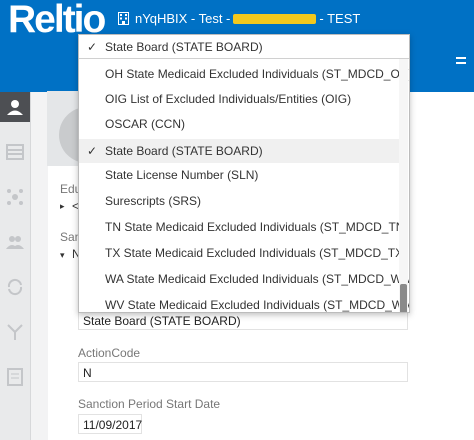 The image size is (474, 440). I want to click on dropdown-option: OSCAR (CCN), so click(239, 124).